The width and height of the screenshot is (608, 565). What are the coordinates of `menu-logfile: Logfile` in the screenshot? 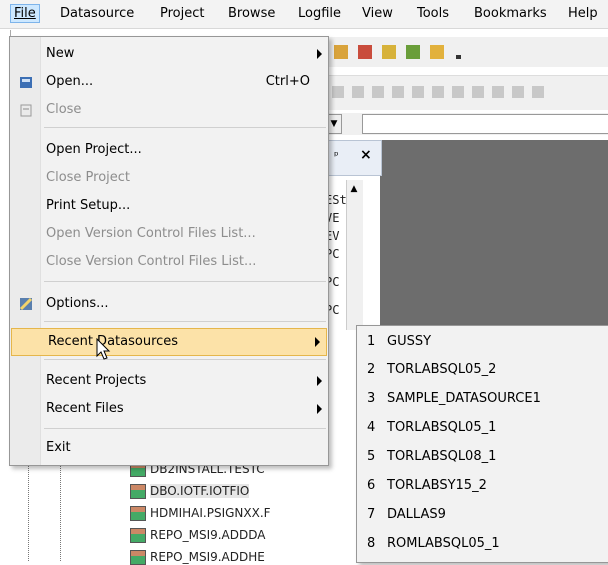 It's located at (319, 13).